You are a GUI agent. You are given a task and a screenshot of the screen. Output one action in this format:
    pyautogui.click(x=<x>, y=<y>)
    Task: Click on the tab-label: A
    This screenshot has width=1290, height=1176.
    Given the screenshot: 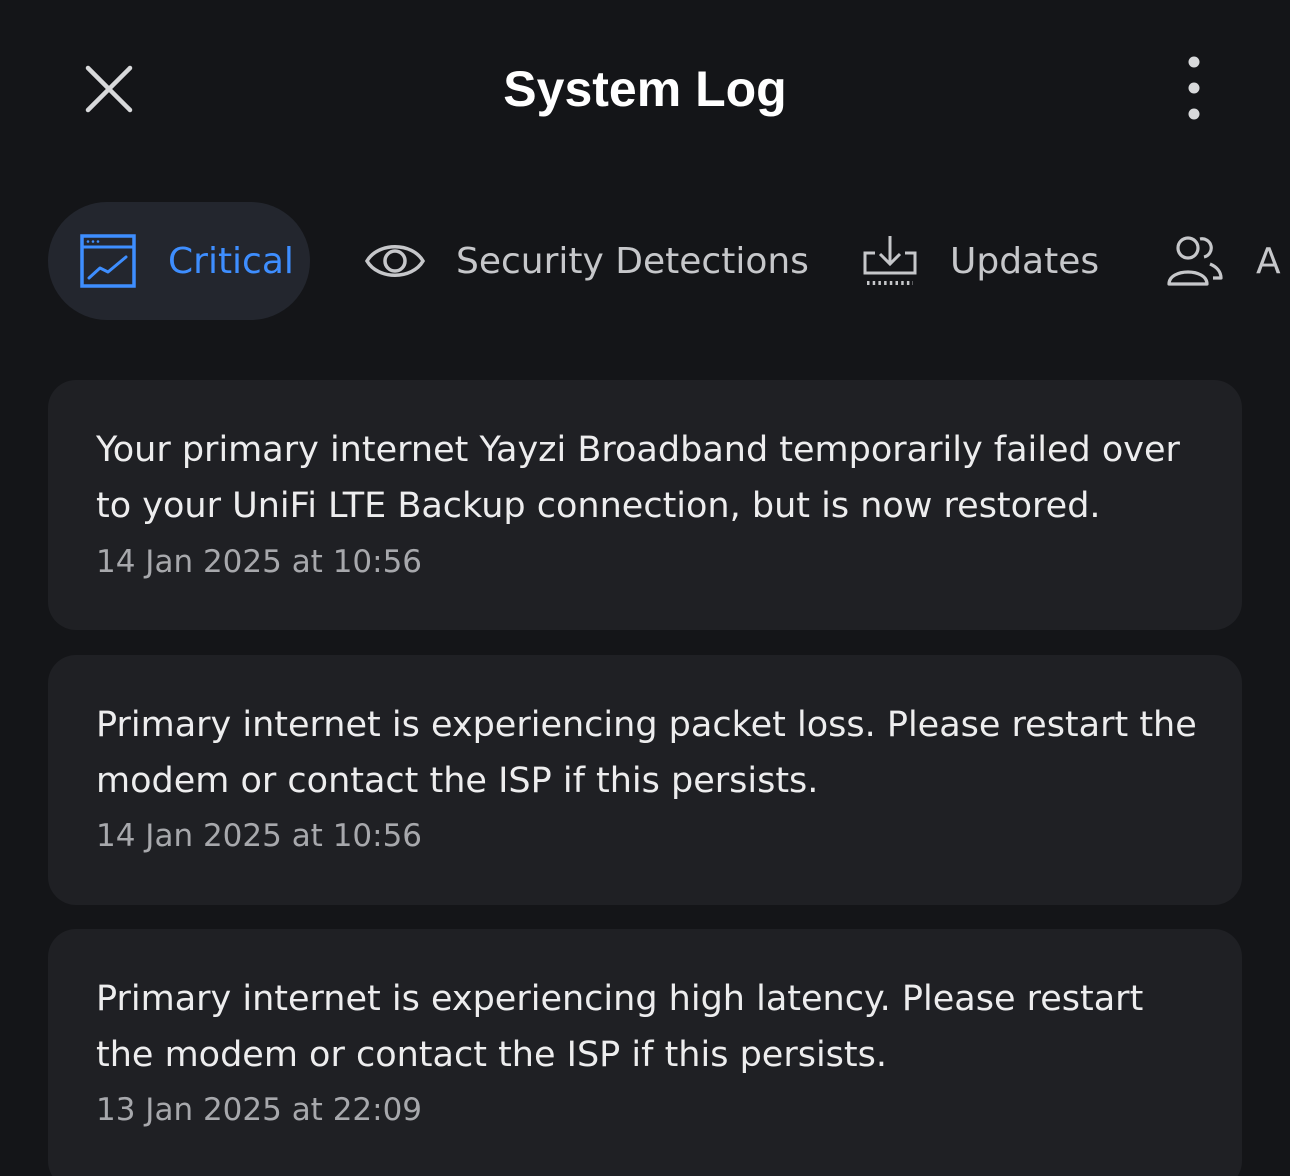 What is the action you would take?
    pyautogui.click(x=1268, y=261)
    